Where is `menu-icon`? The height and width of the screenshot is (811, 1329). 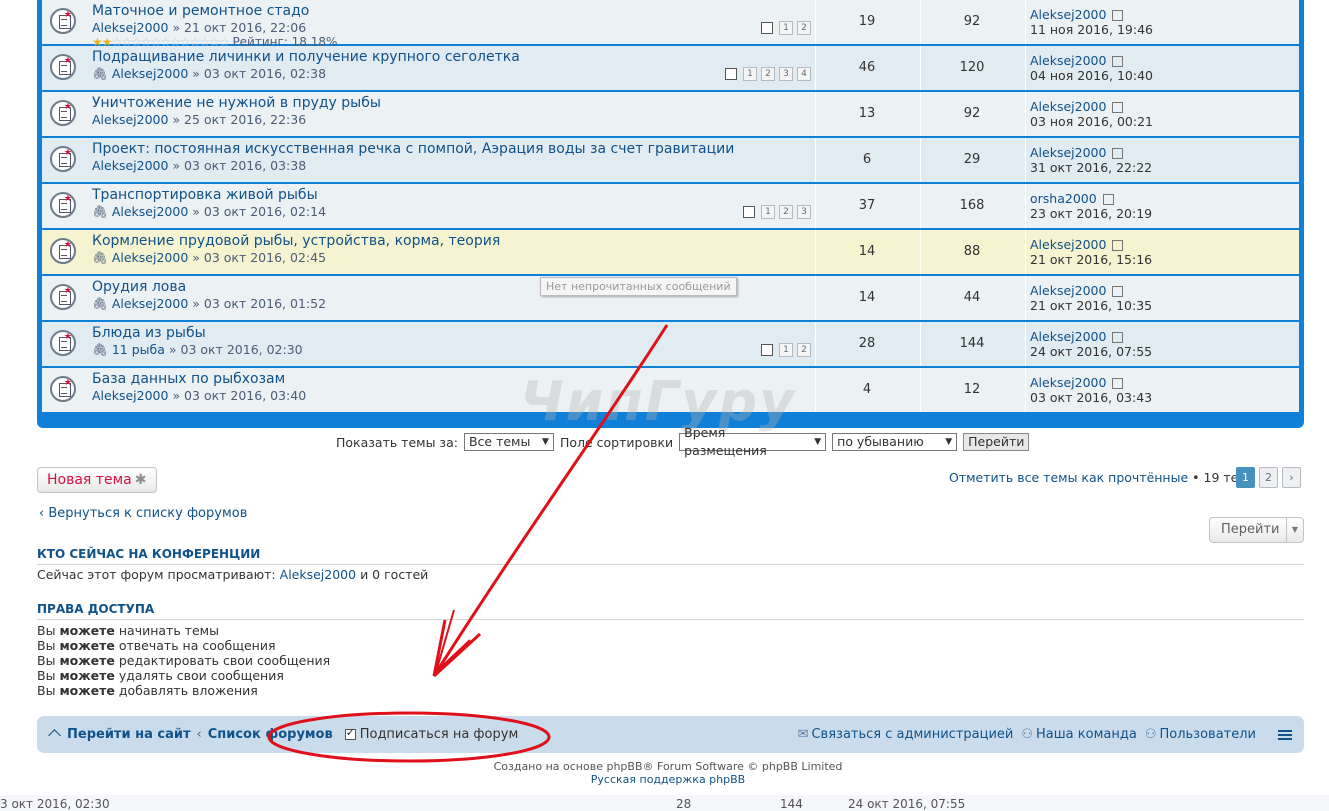
menu-icon is located at coordinates (1285, 734).